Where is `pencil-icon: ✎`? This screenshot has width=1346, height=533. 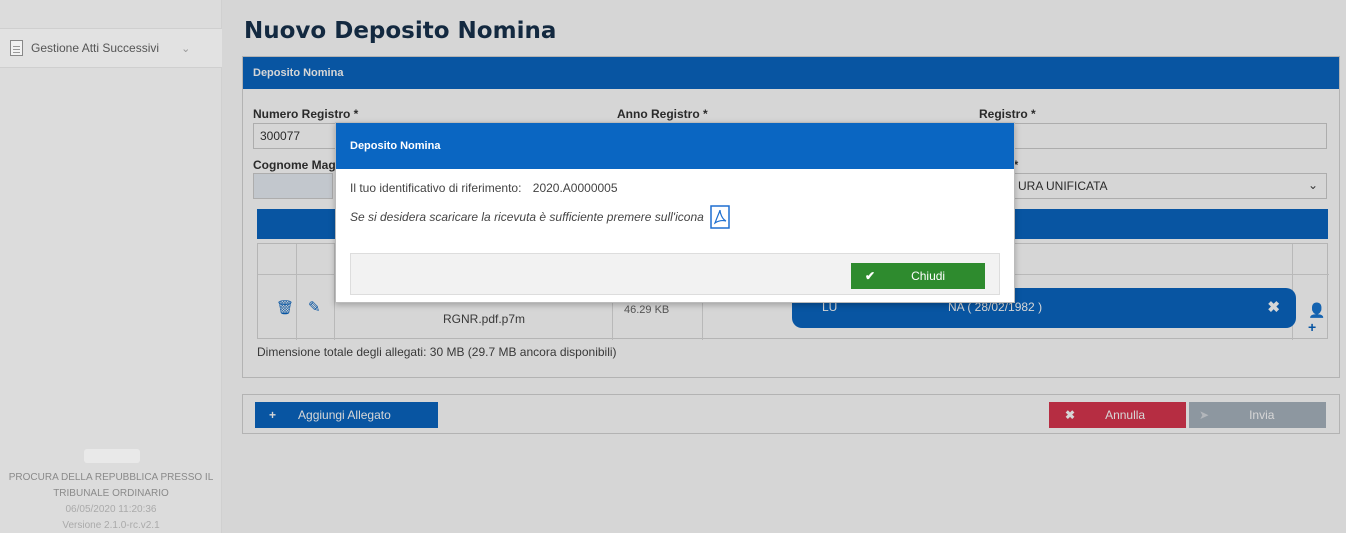 pencil-icon: ✎ is located at coordinates (314, 307).